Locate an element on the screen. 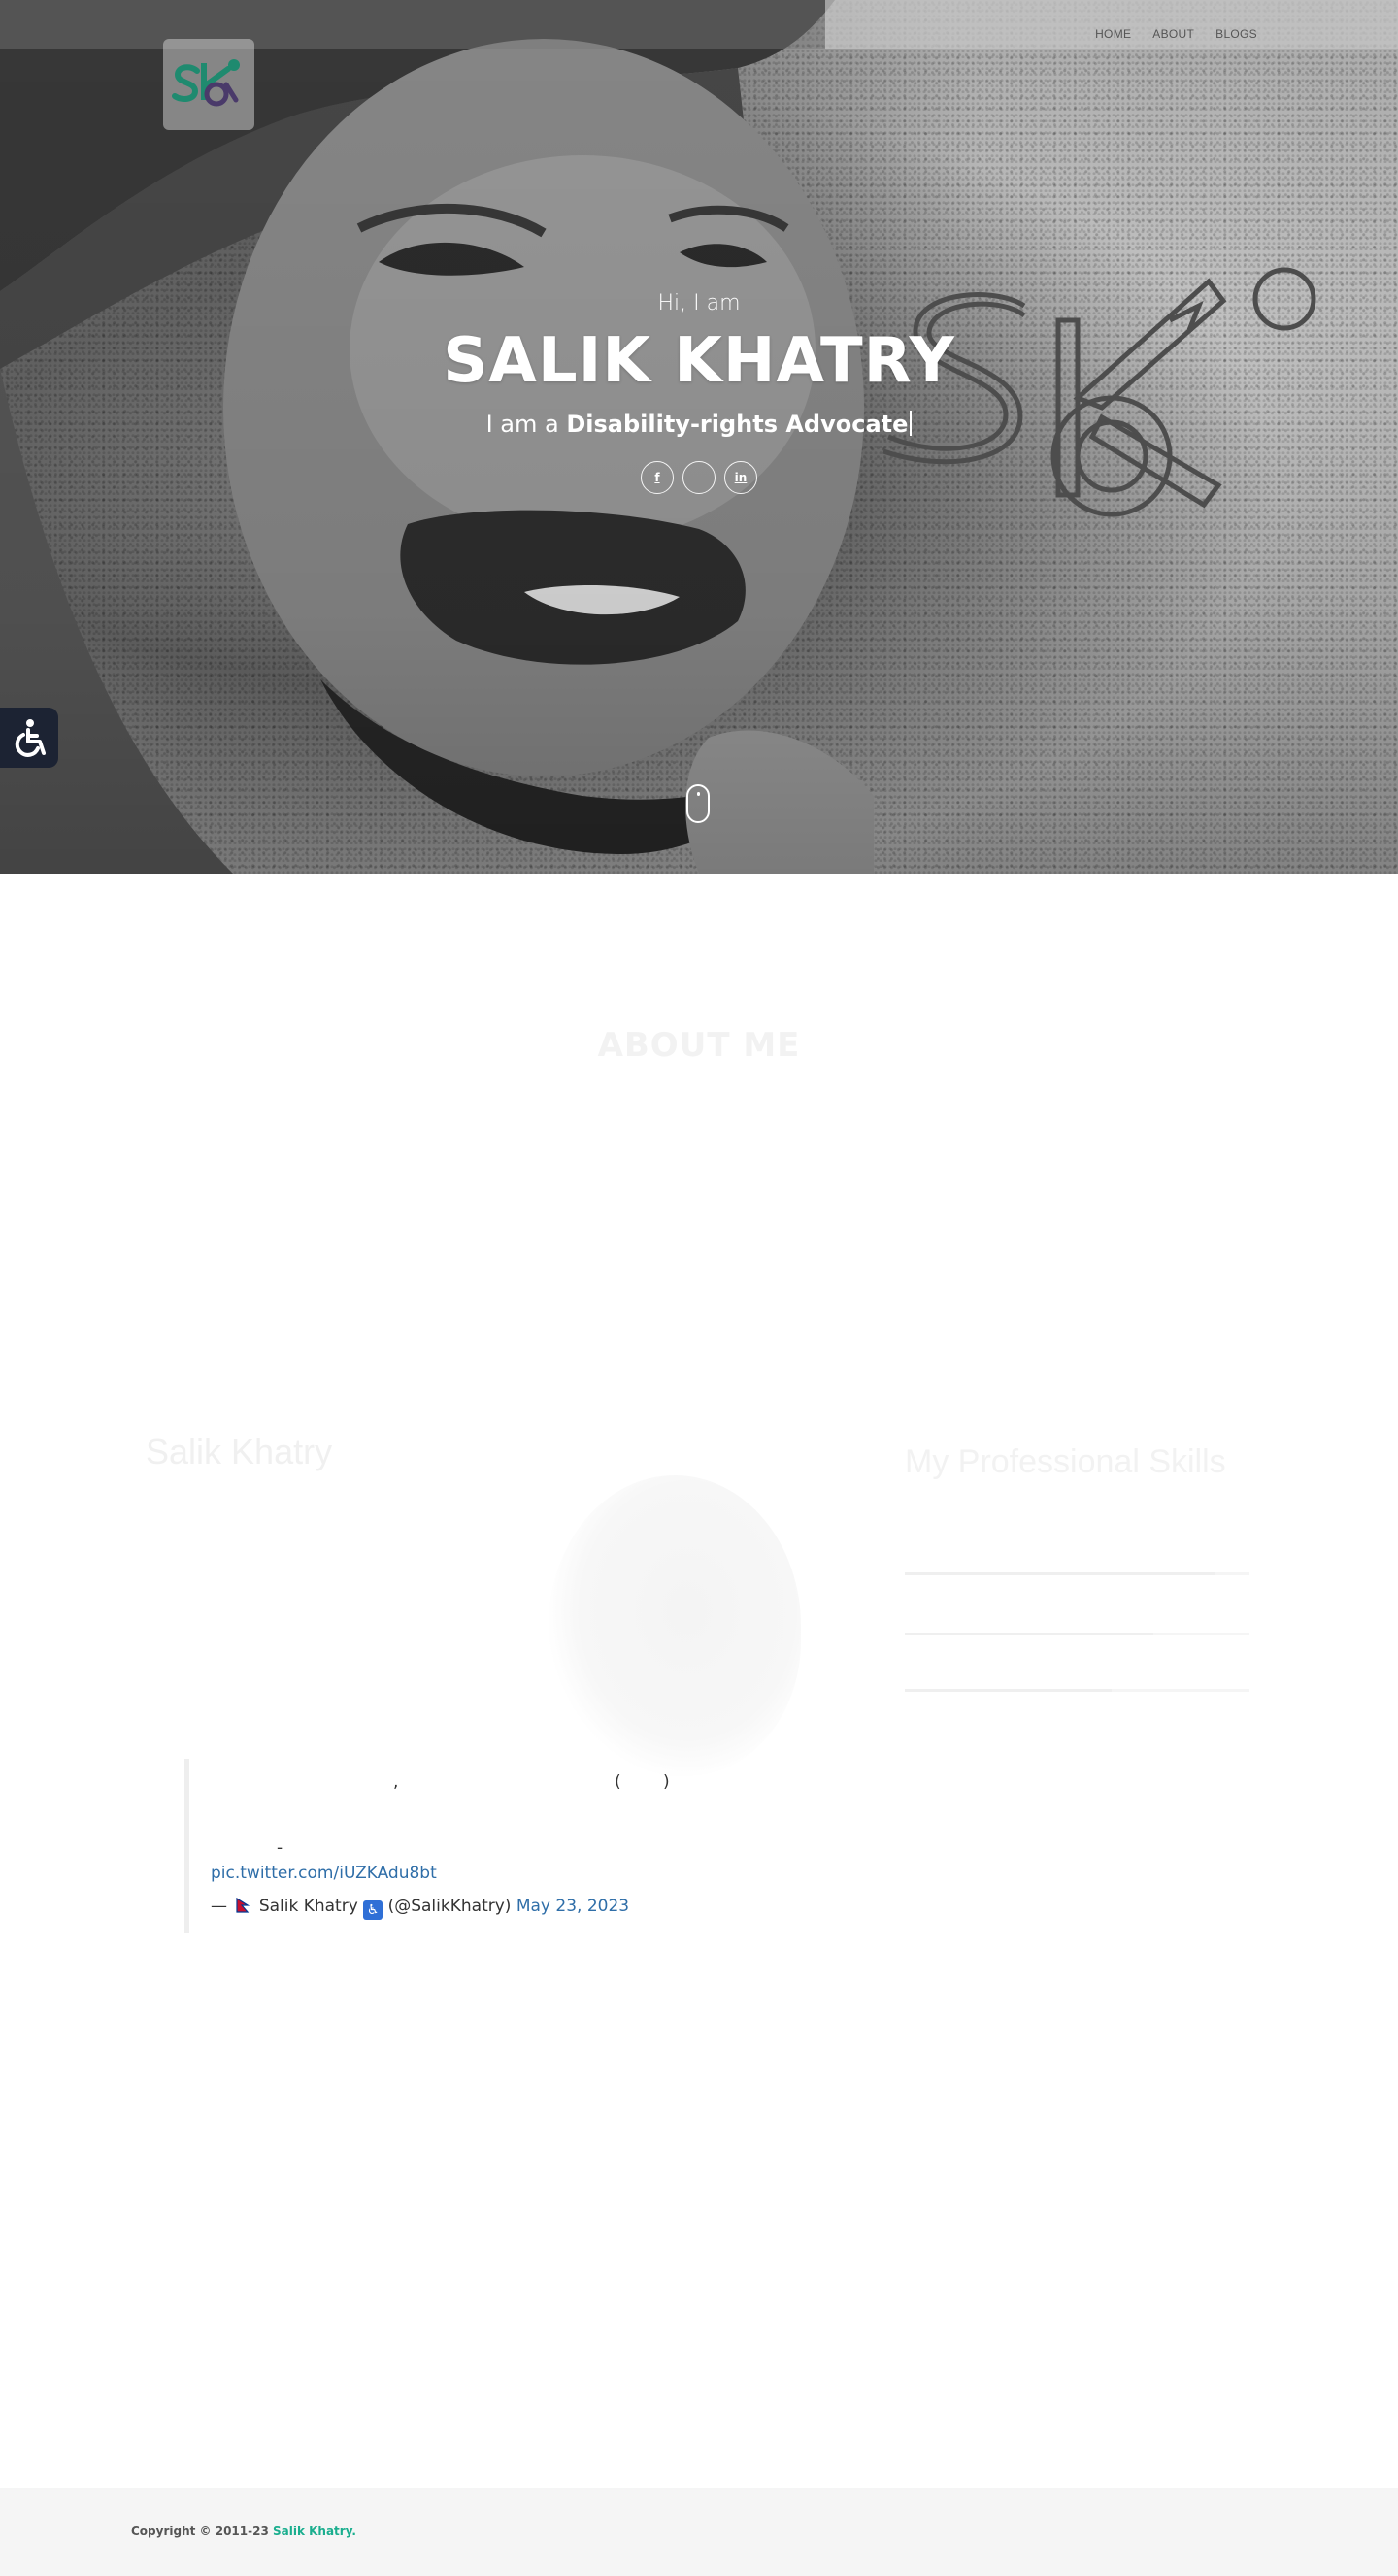 The height and width of the screenshot is (2576, 1398). main-nav: HOME ABOUT BLOGS is located at coordinates (1176, 34).